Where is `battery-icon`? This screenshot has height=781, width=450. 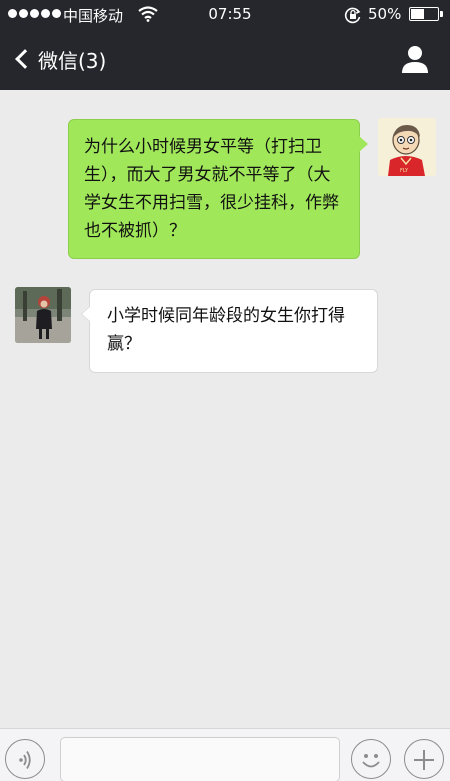 battery-icon is located at coordinates (426, 14).